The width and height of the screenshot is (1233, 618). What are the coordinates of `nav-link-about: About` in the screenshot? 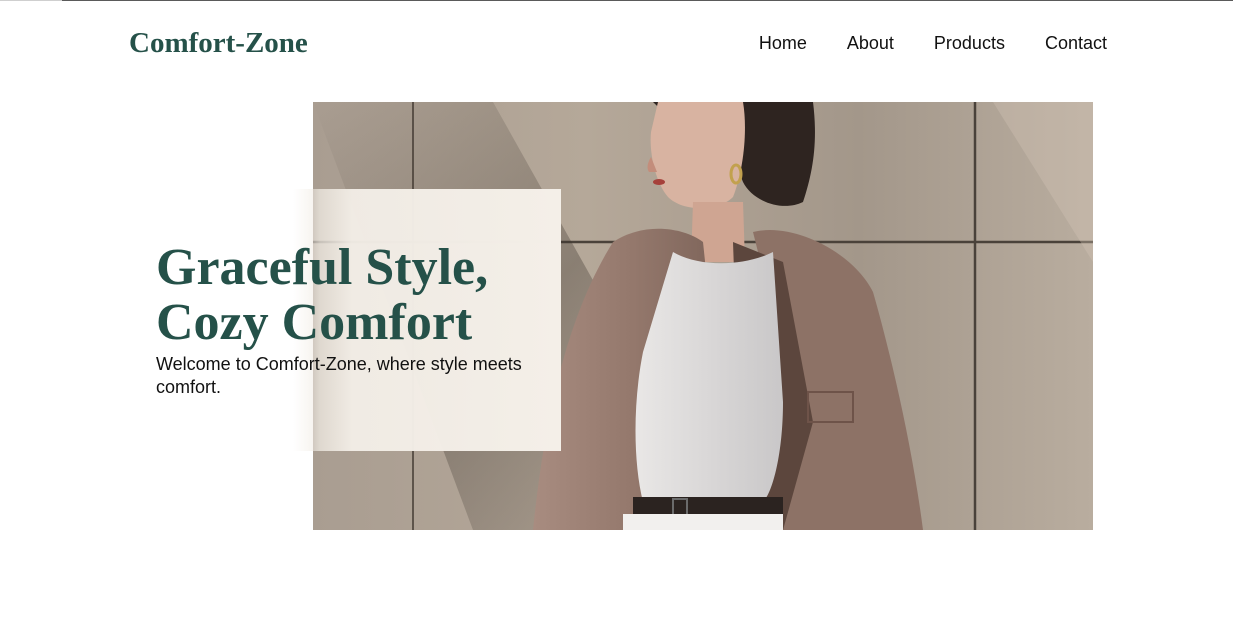 It's located at (870, 43).